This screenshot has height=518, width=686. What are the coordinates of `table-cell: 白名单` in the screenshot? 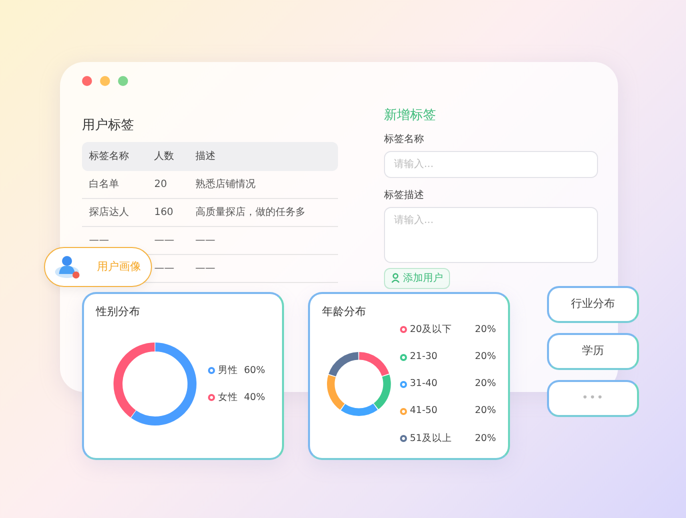 It's located at (104, 184).